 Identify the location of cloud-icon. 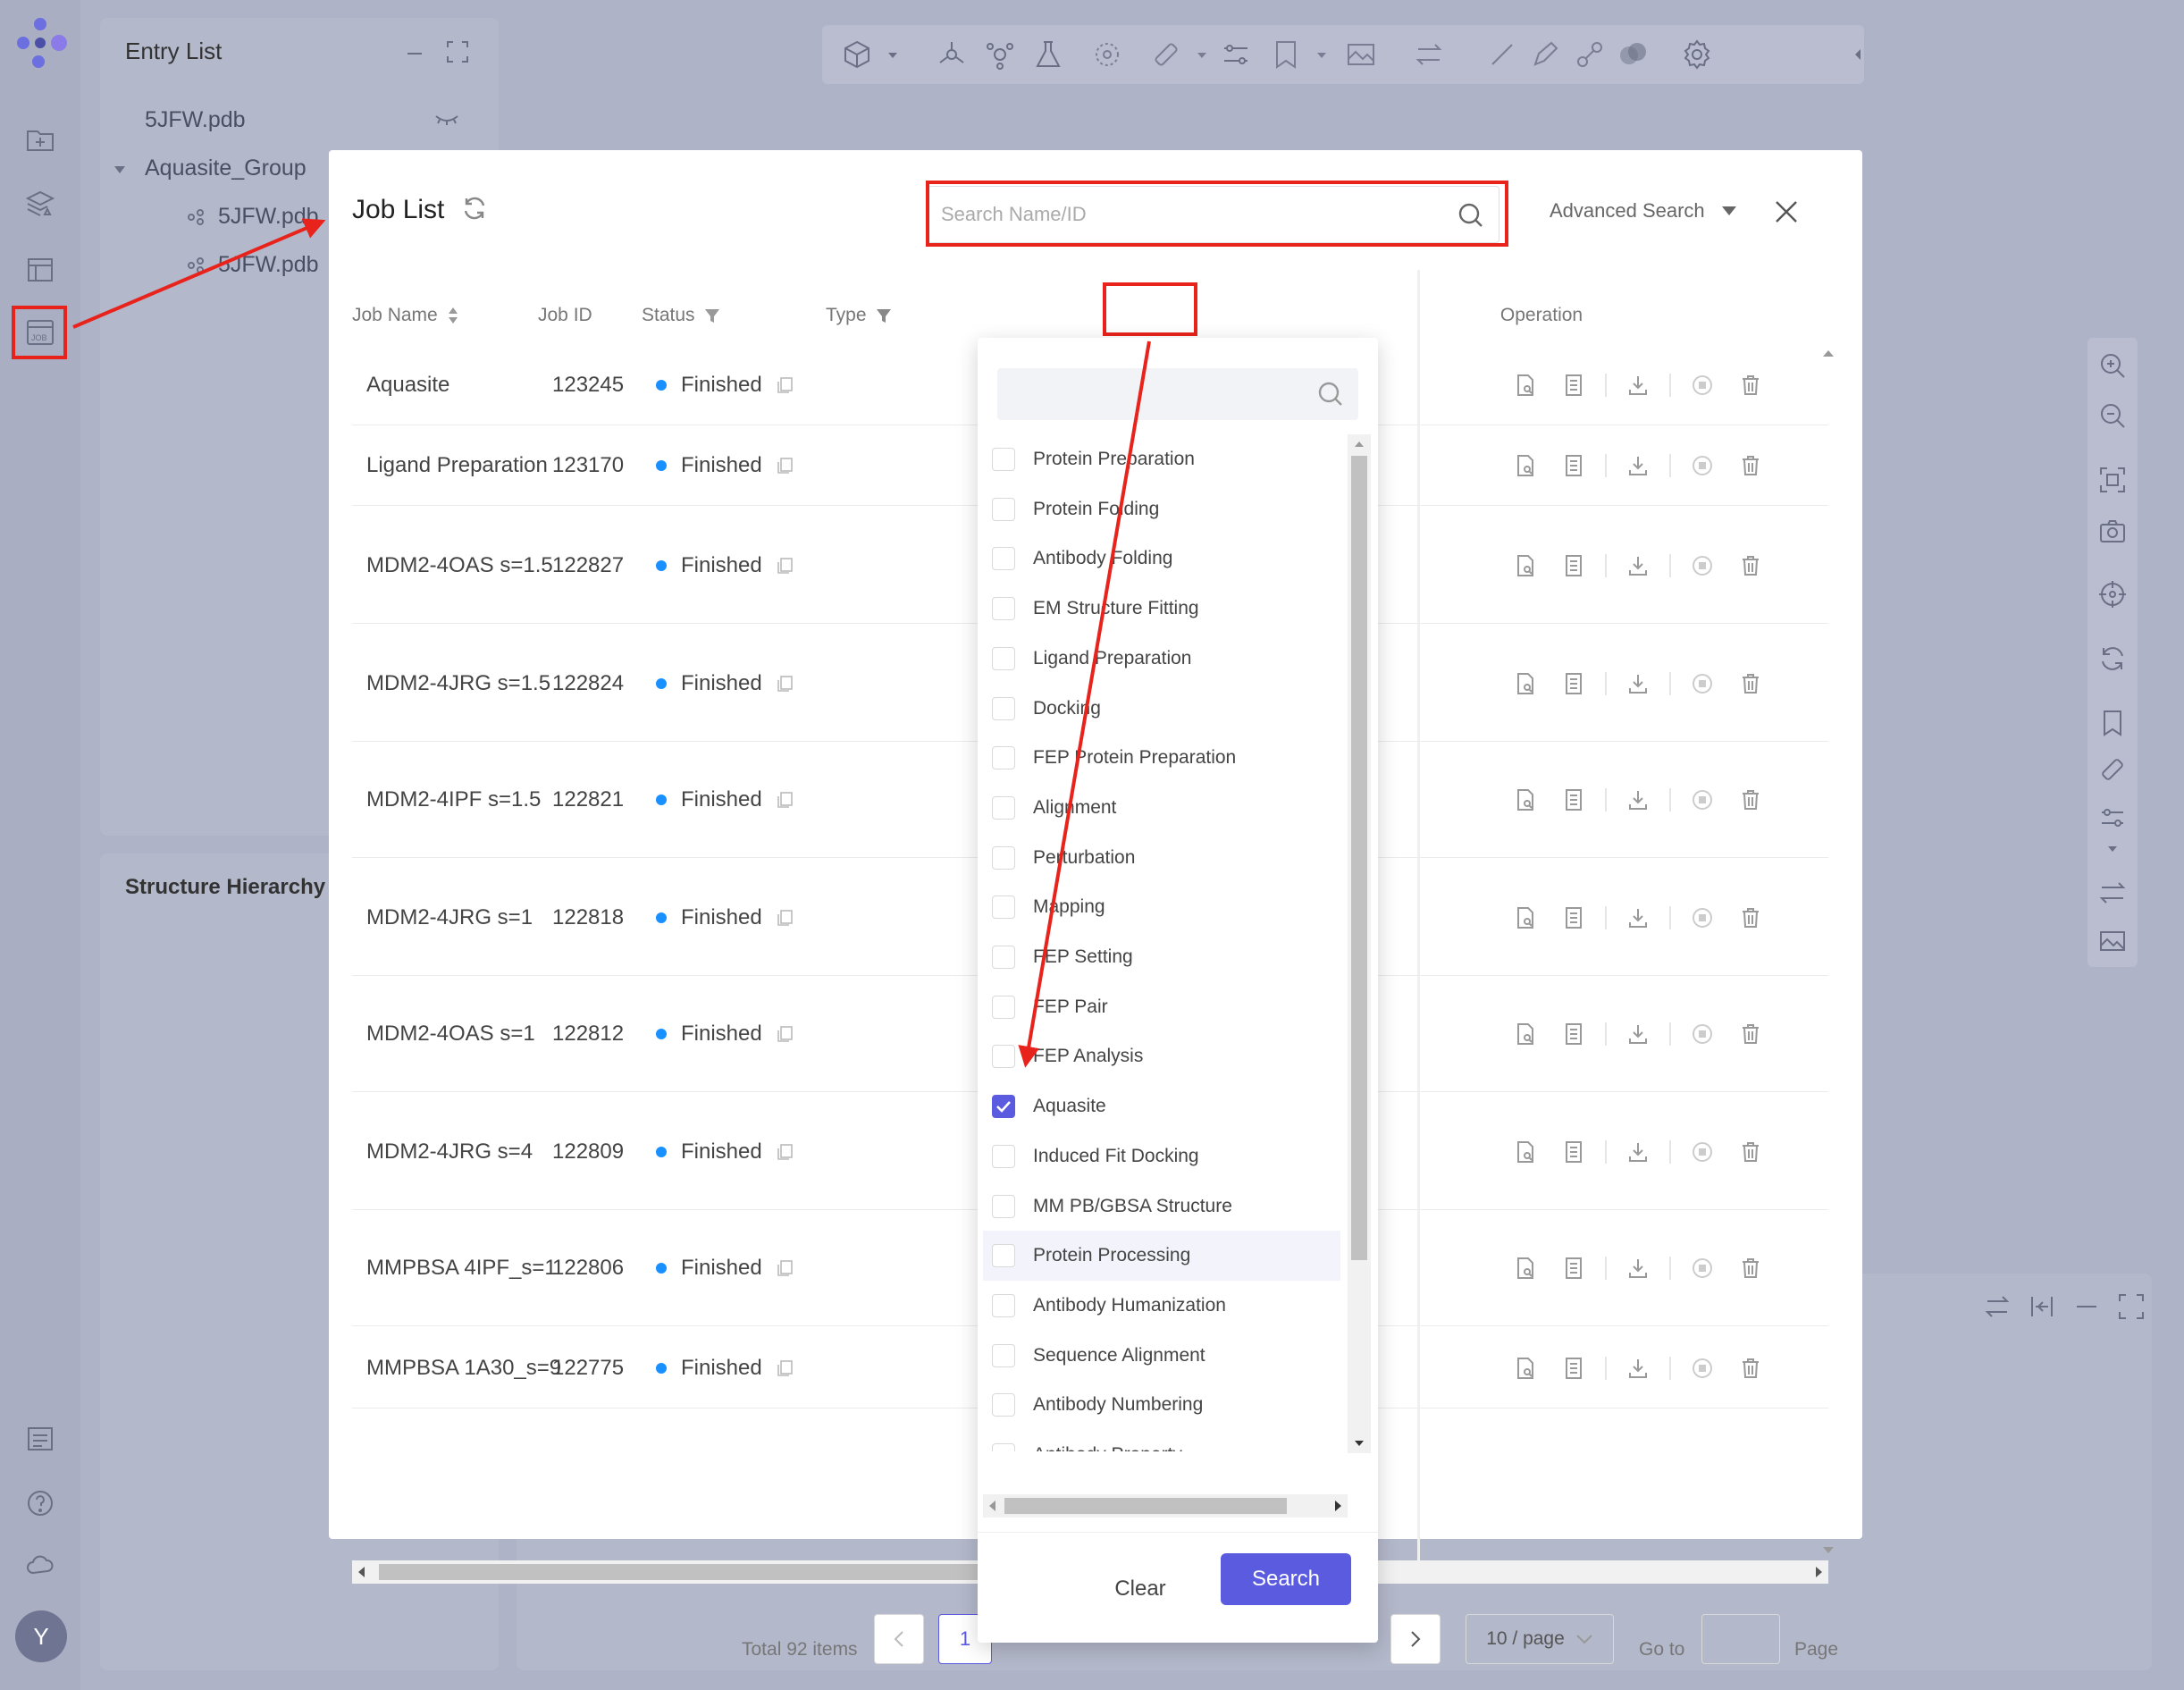
(40, 1565).